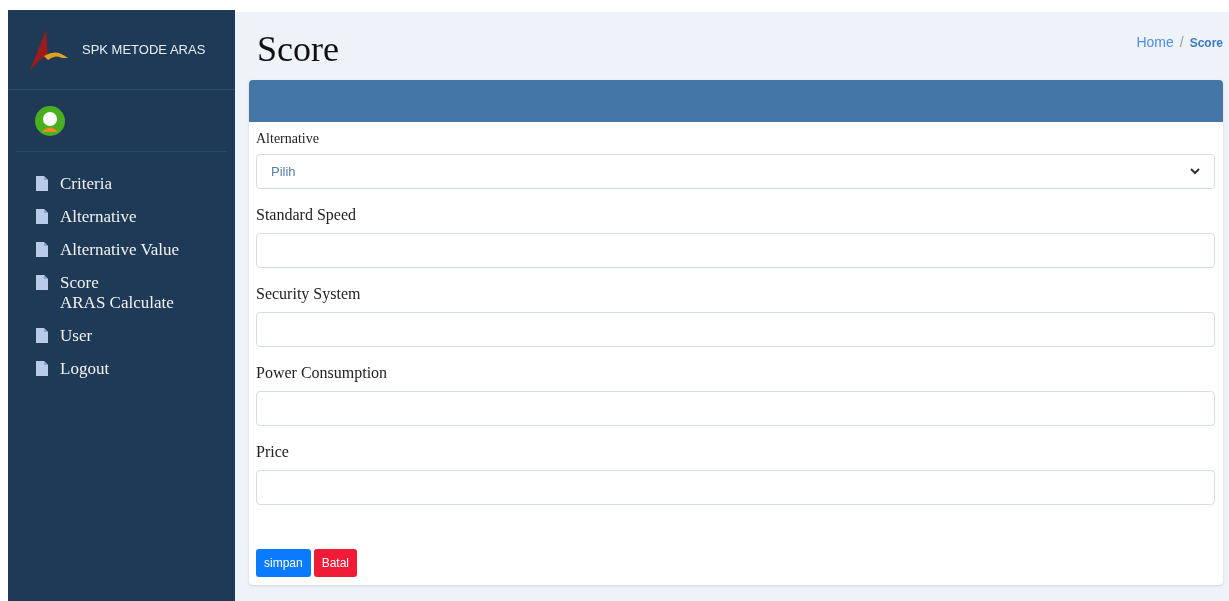 The height and width of the screenshot is (601, 1229). I want to click on sidebar-item: Logout, so click(121, 369).